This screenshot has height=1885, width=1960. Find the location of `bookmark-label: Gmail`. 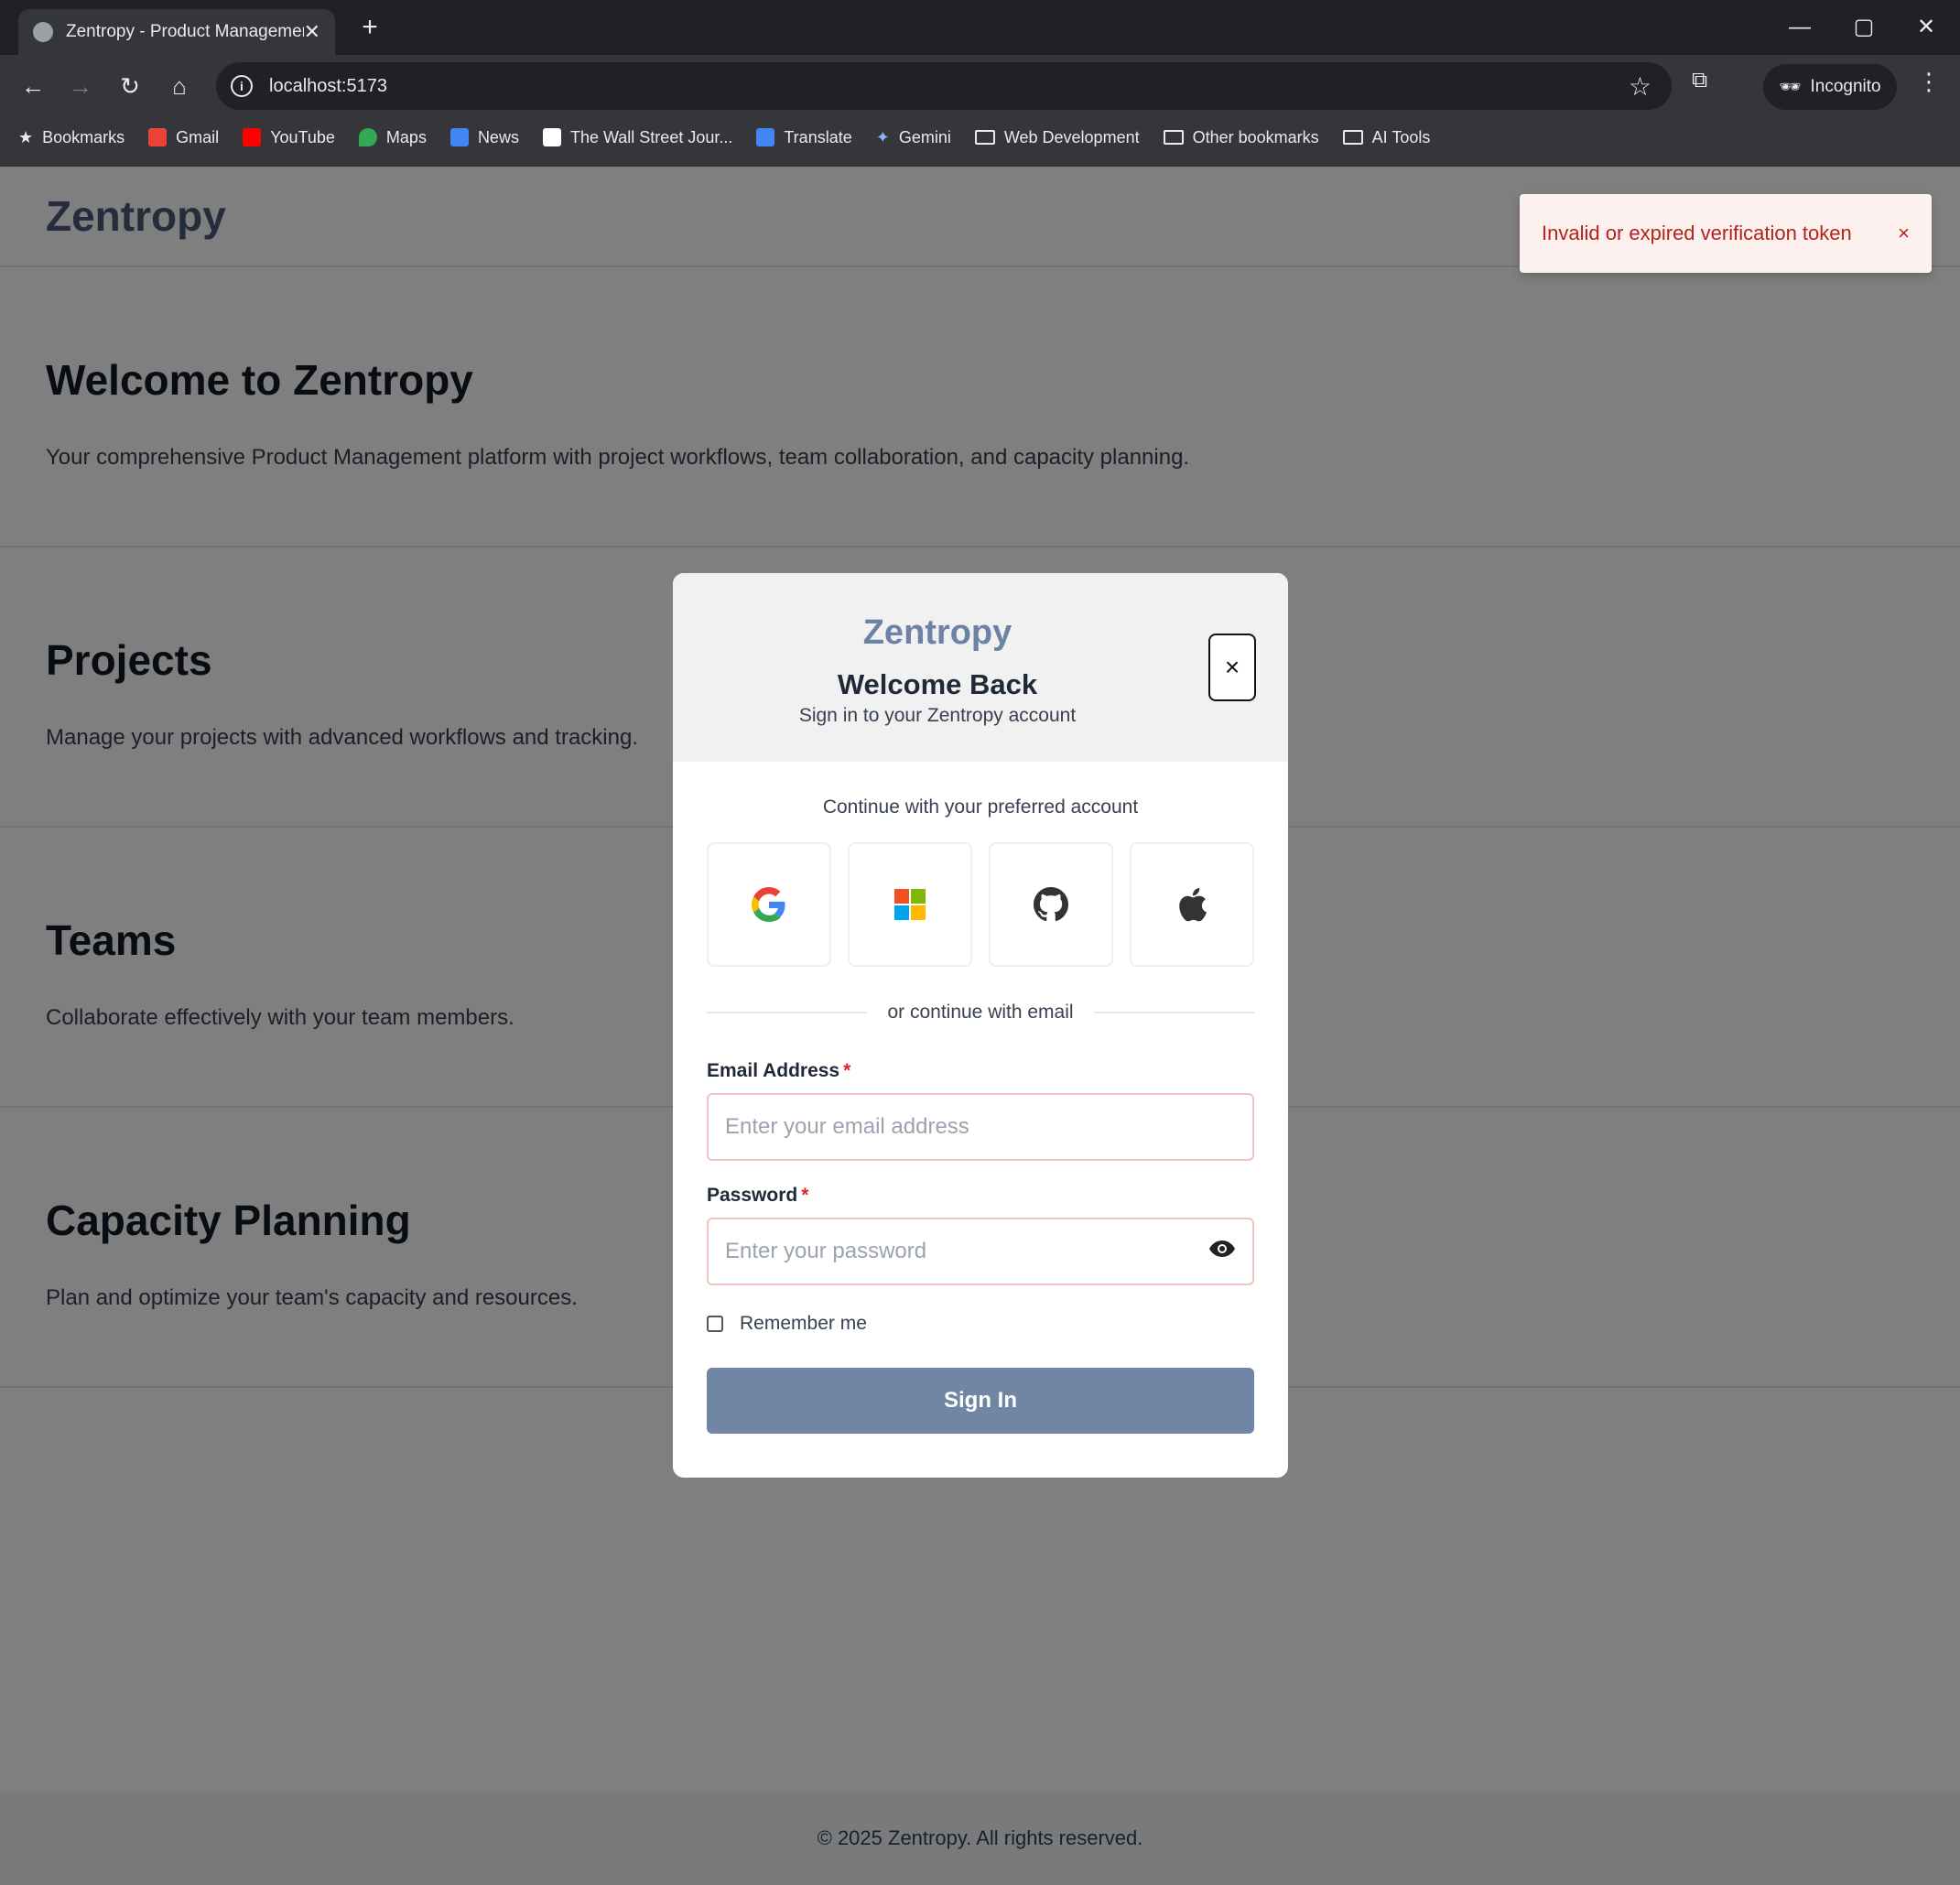

bookmark-label: Gmail is located at coordinates (198, 136).